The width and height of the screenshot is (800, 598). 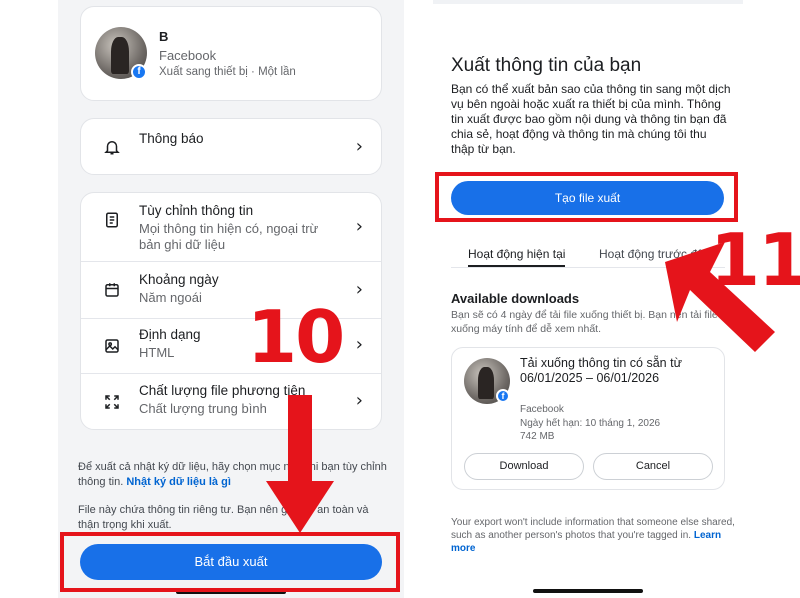 I want to click on downloads-heading: Available downloads, so click(x=515, y=298).